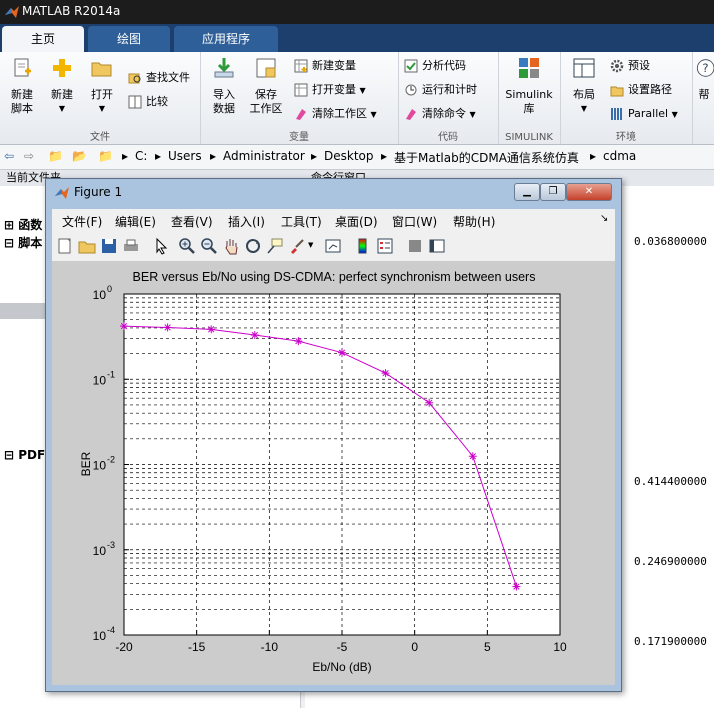  Describe the element at coordinates (444, 113) in the screenshot. I see `clear-commands-label: 清除命令` at that location.